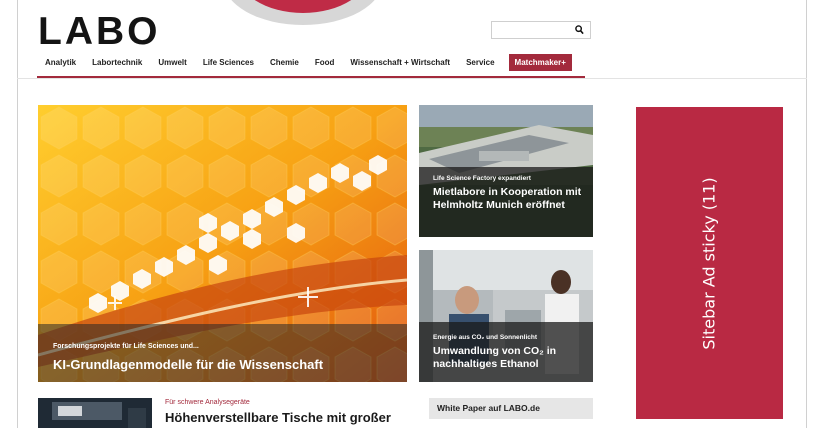 The width and height of the screenshot is (814, 428). Describe the element at coordinates (99, 31) in the screenshot. I see `site-logo: LABO` at that location.